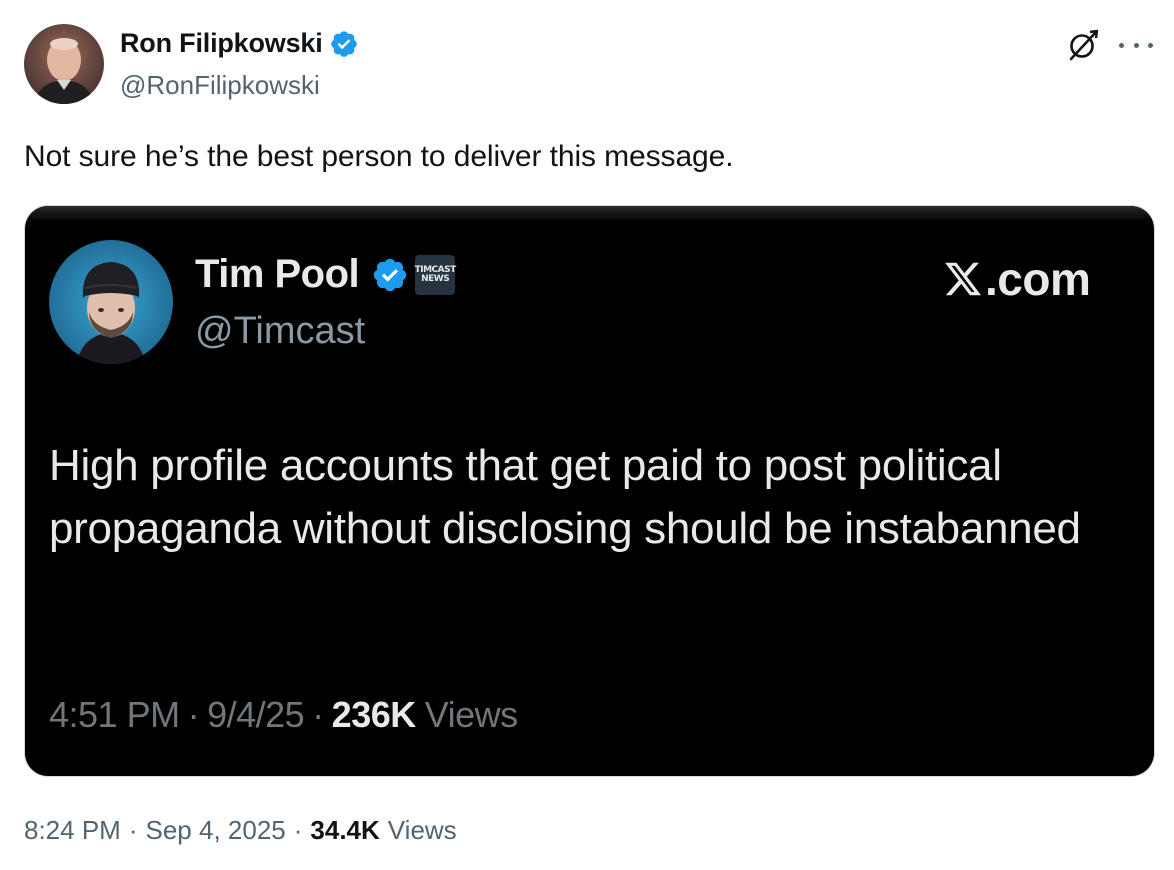 The height and width of the screenshot is (870, 1174). Describe the element at coordinates (390, 274) in the screenshot. I see `embedded-verified-badge-icon` at that location.